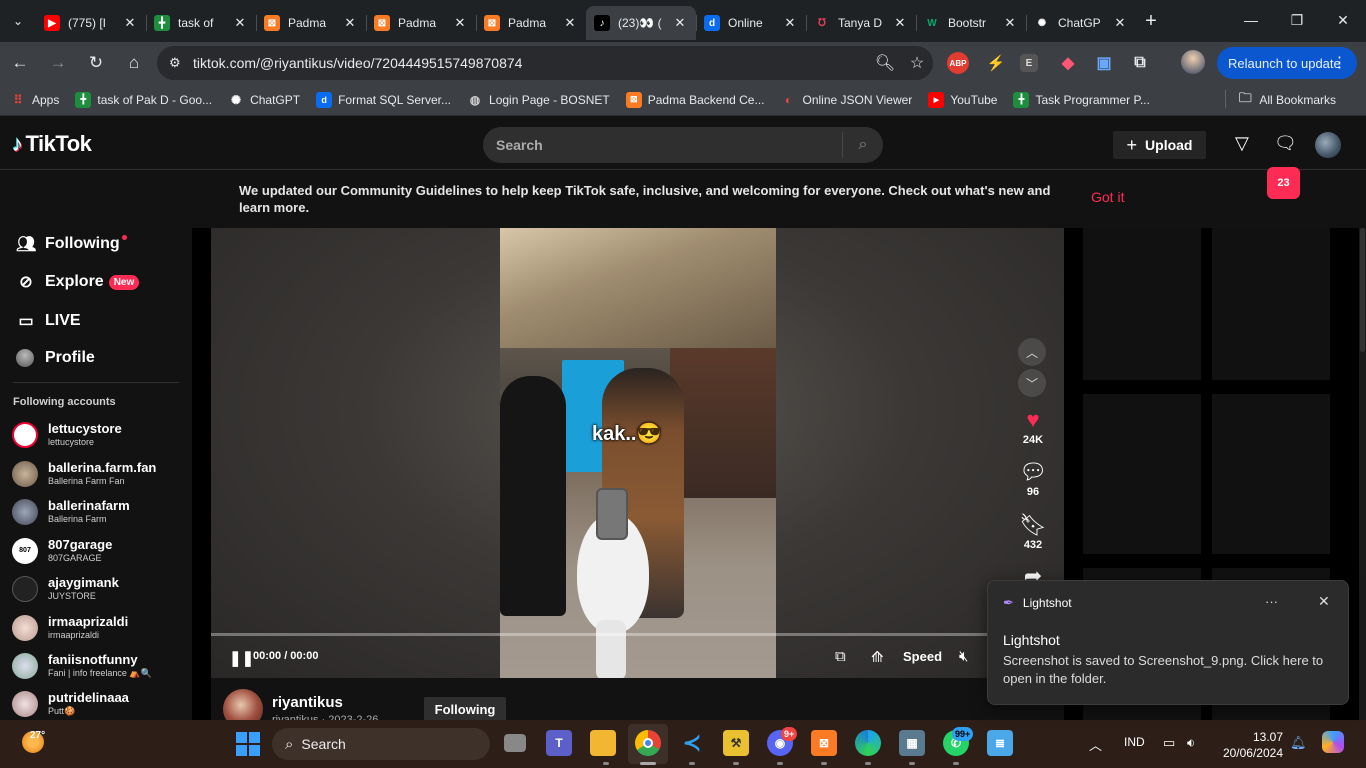 The image size is (1366, 768). I want to click on upload-button: + Upload, so click(1159, 145).